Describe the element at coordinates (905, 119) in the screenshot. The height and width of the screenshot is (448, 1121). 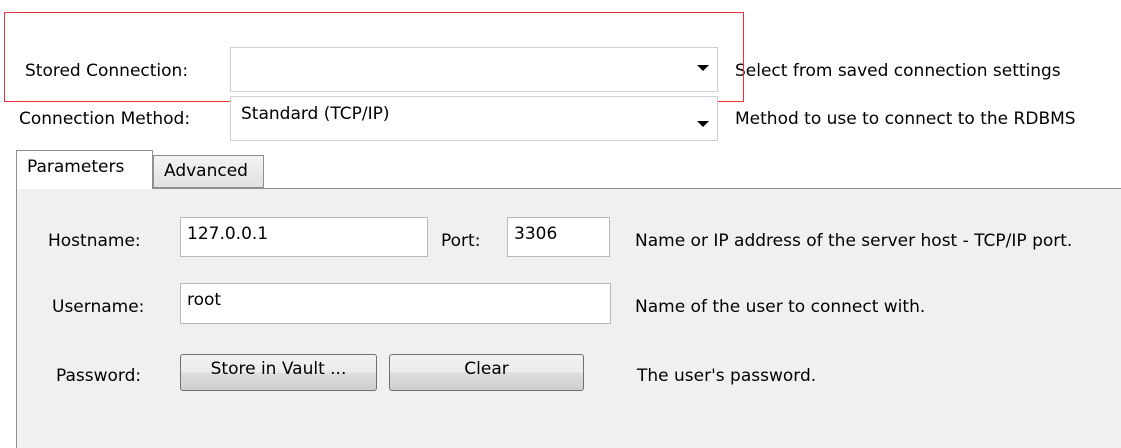
I see `connection-method-hint: Method to use to connect to the RDBMS` at that location.